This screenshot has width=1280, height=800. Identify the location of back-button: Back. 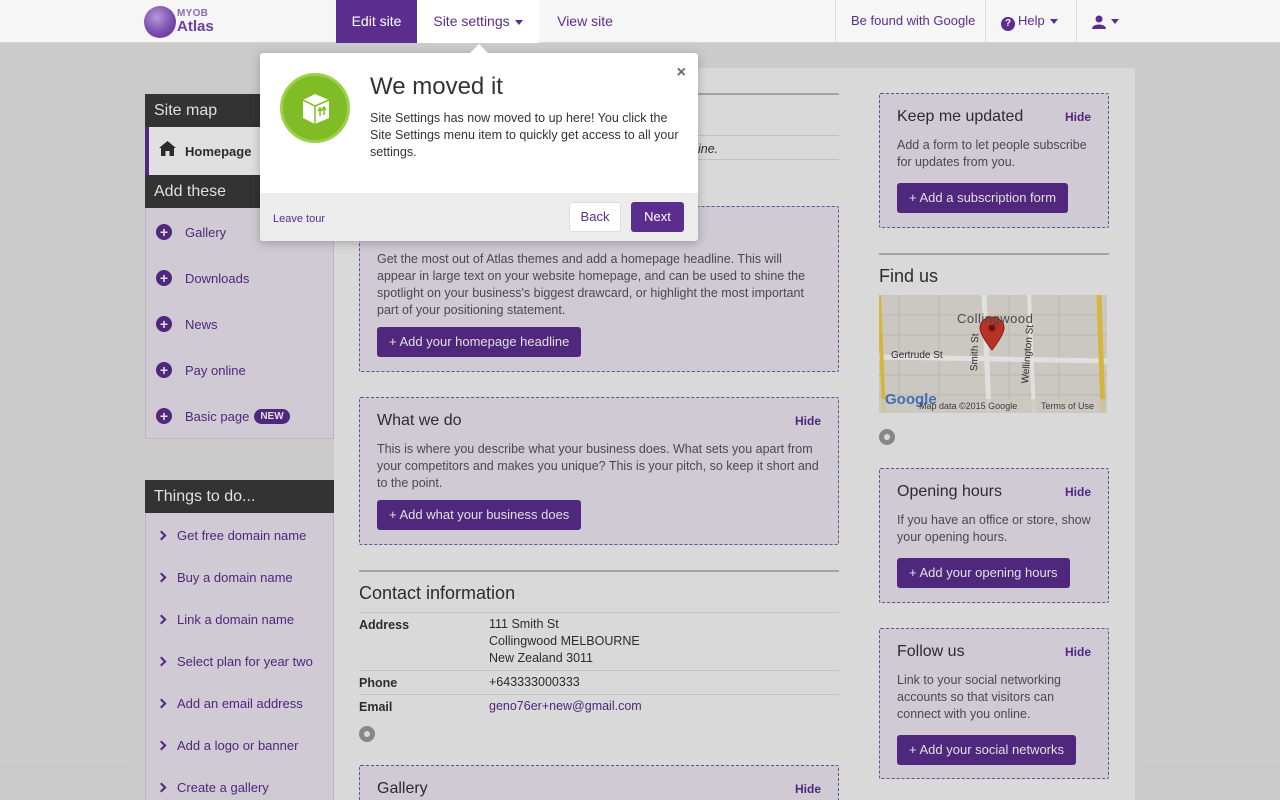
(595, 217).